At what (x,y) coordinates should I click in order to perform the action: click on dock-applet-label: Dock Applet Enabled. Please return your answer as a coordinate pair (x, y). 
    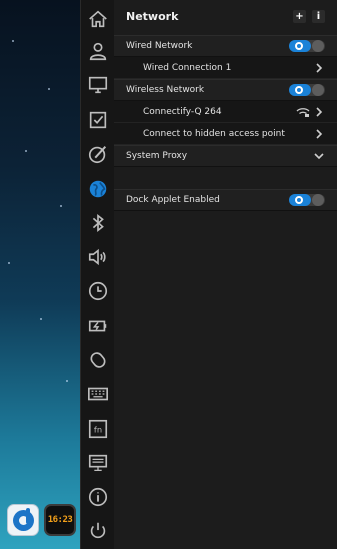
    Looking at the image, I should click on (173, 200).